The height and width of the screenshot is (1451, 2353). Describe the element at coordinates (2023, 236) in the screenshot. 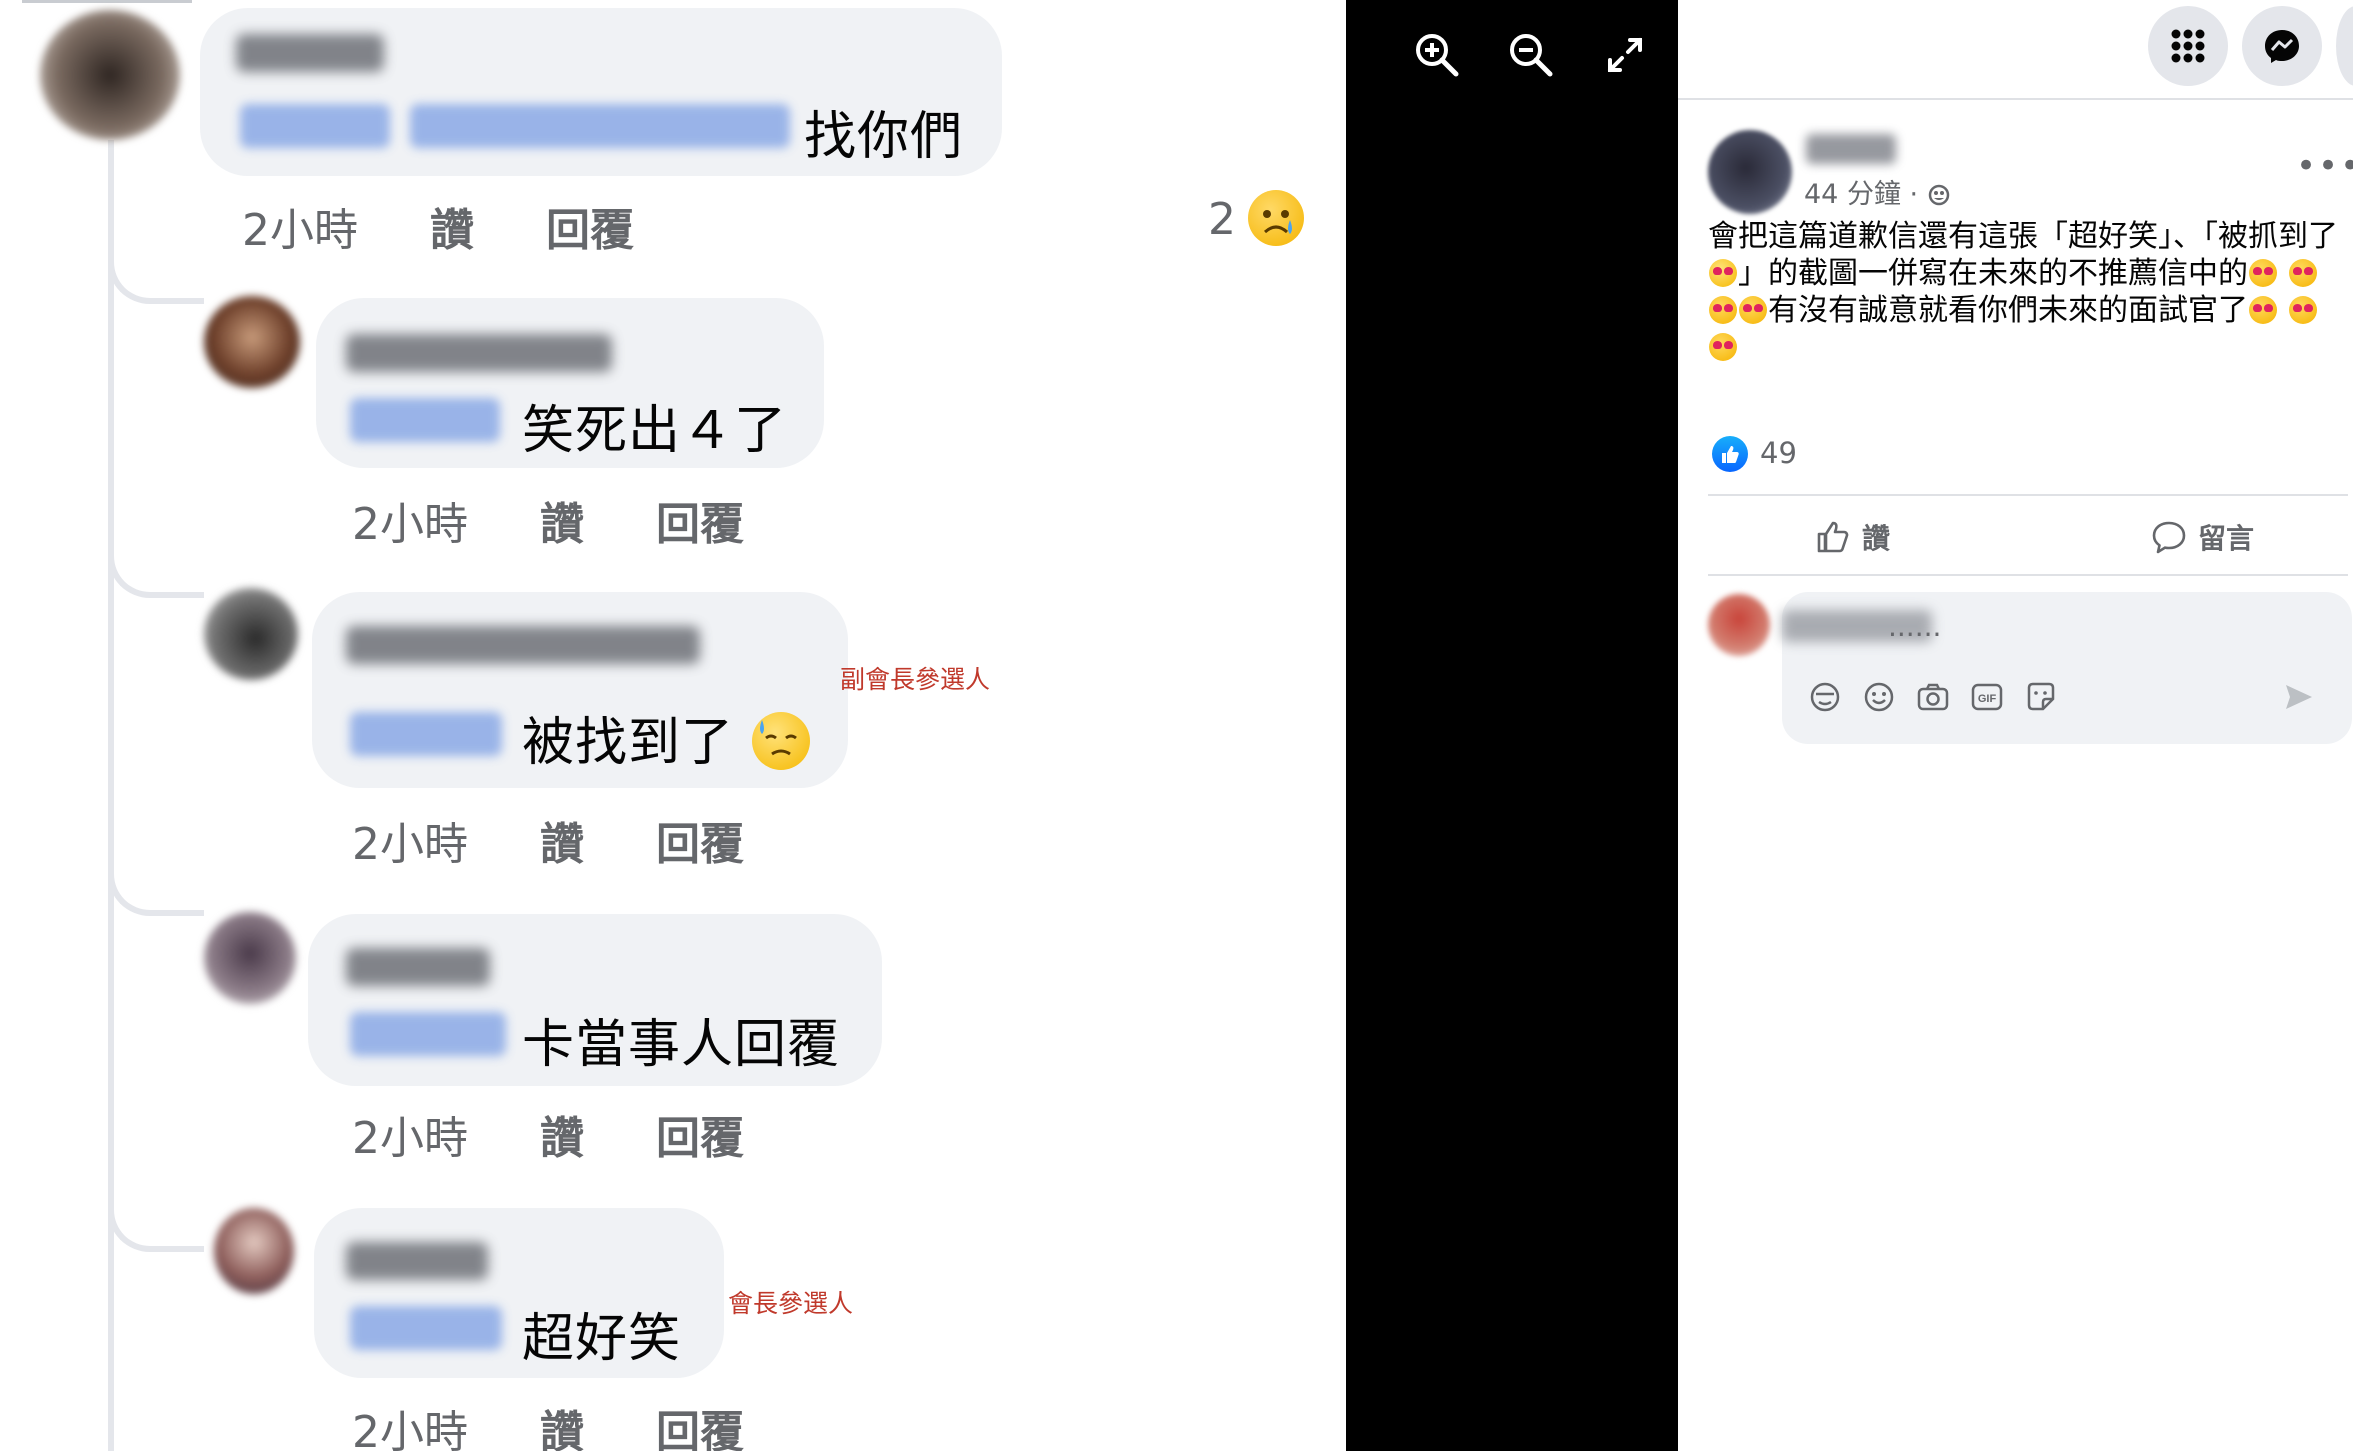

I see `post-text-part: 會把這篇道歉信還有這張「超好笑」、「被抓到了` at that location.